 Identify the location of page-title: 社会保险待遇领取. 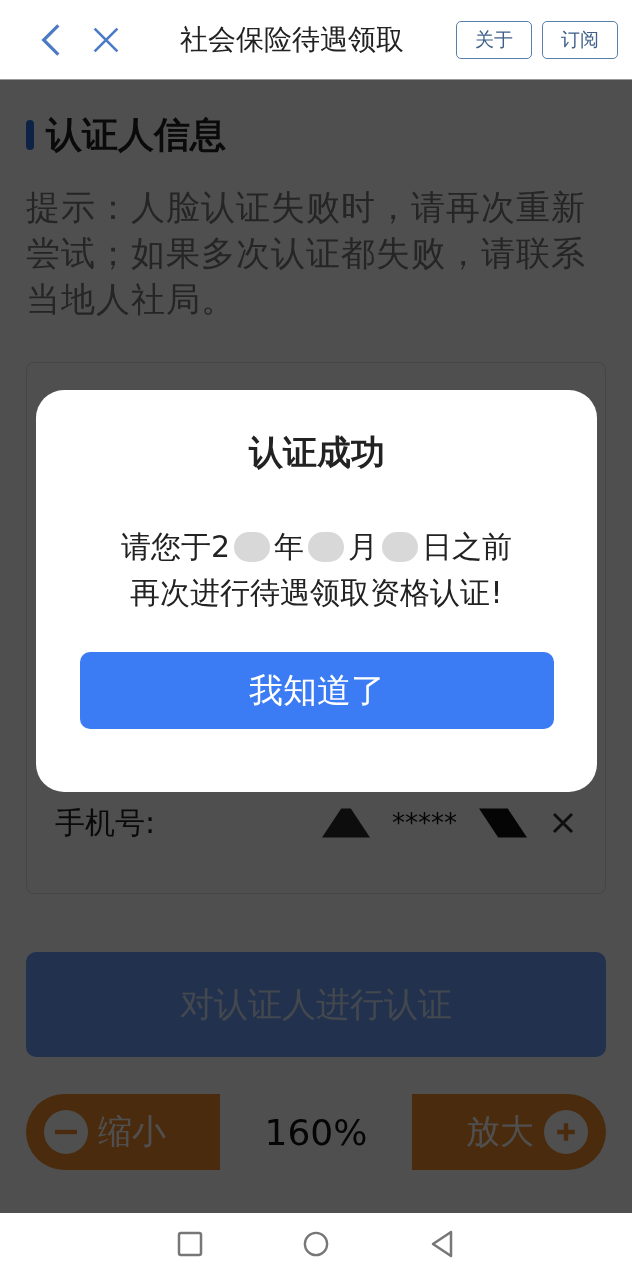
(292, 39).